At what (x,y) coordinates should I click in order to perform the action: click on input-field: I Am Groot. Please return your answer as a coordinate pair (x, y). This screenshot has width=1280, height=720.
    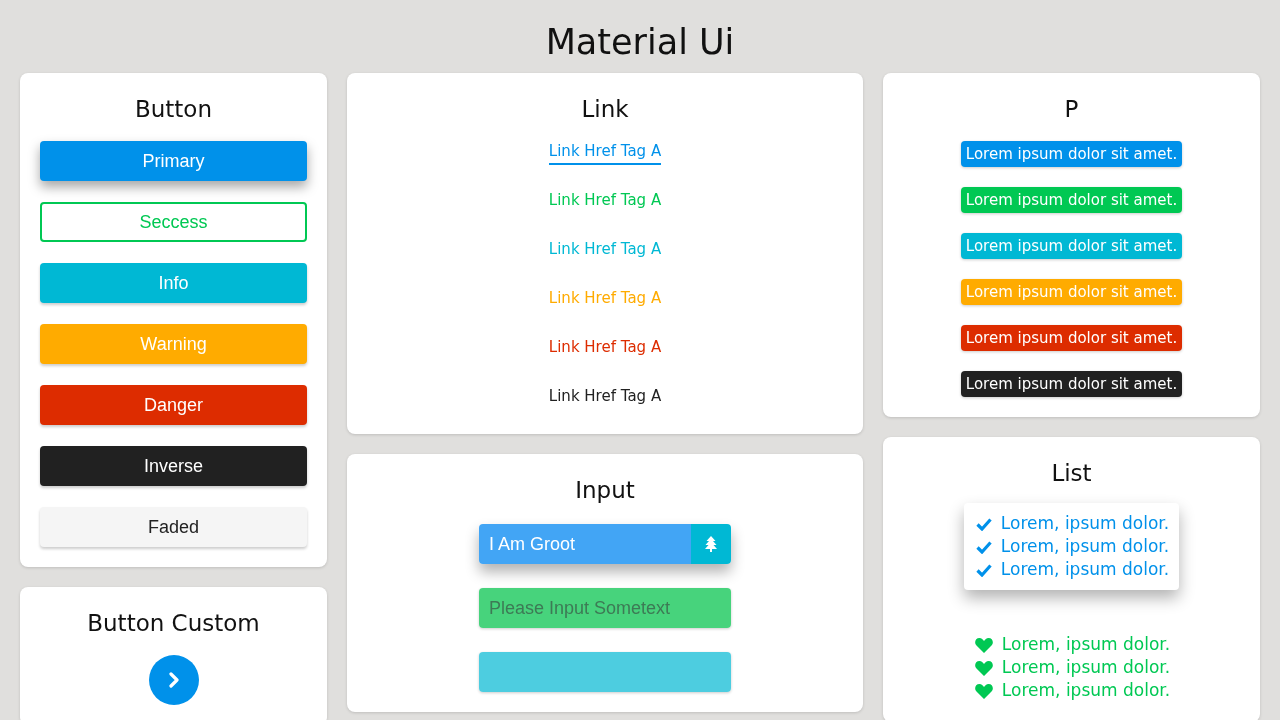
    Looking at the image, I should click on (585, 544).